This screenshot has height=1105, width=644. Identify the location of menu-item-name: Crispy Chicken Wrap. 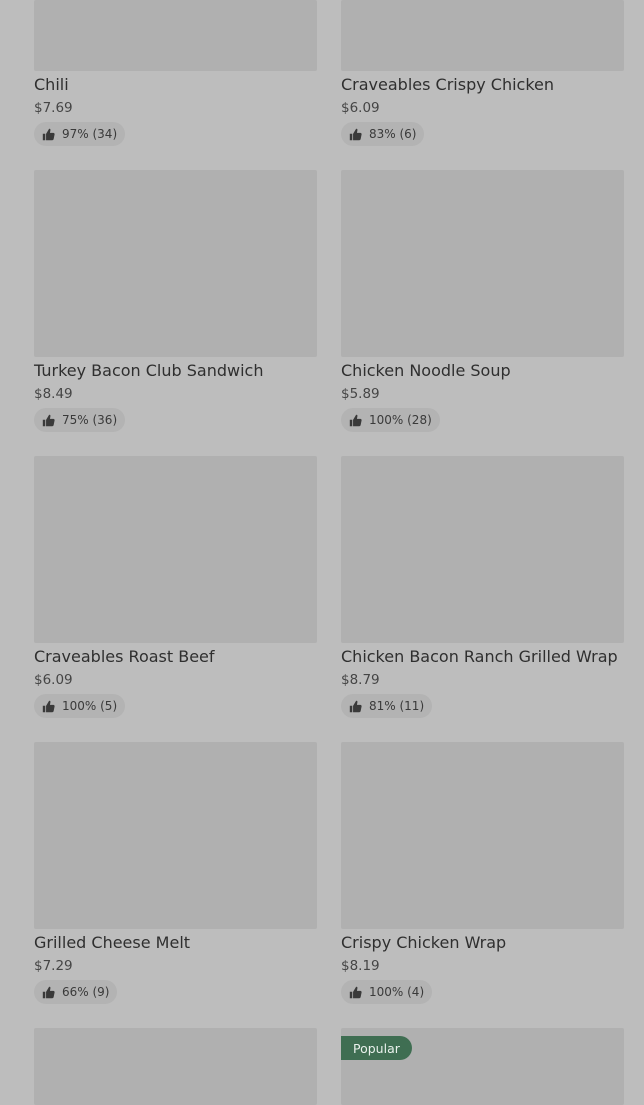
(424, 942).